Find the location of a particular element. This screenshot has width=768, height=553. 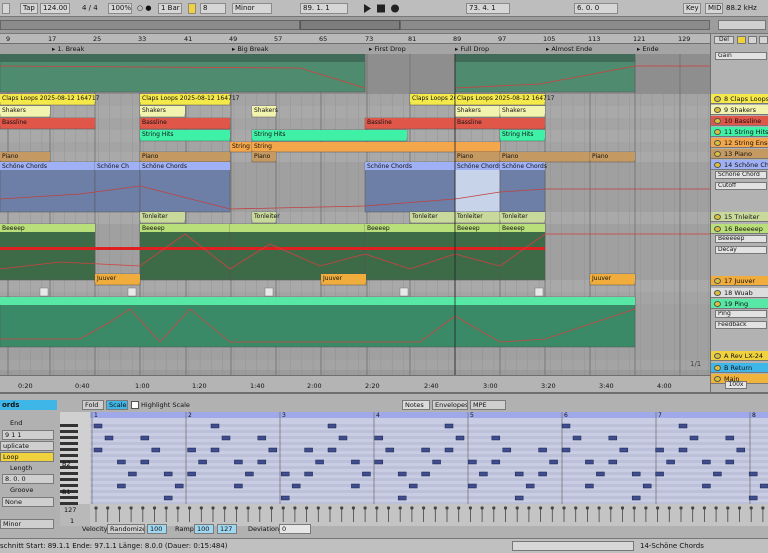

track-header: 18 Wuab is located at coordinates (739, 293).